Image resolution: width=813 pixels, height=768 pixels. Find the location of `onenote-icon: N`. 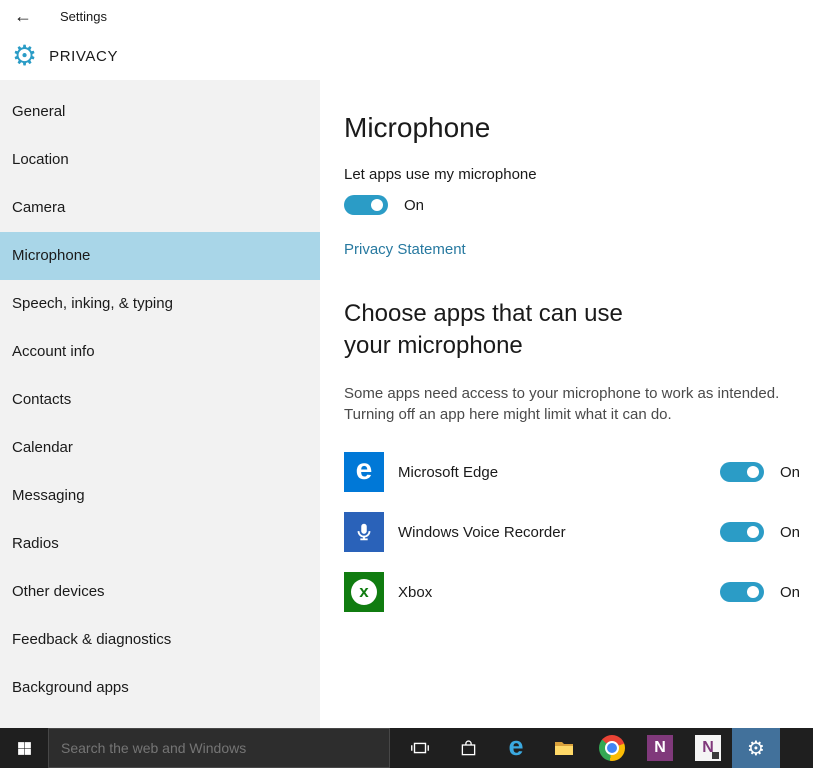

onenote-icon: N is located at coordinates (660, 748).